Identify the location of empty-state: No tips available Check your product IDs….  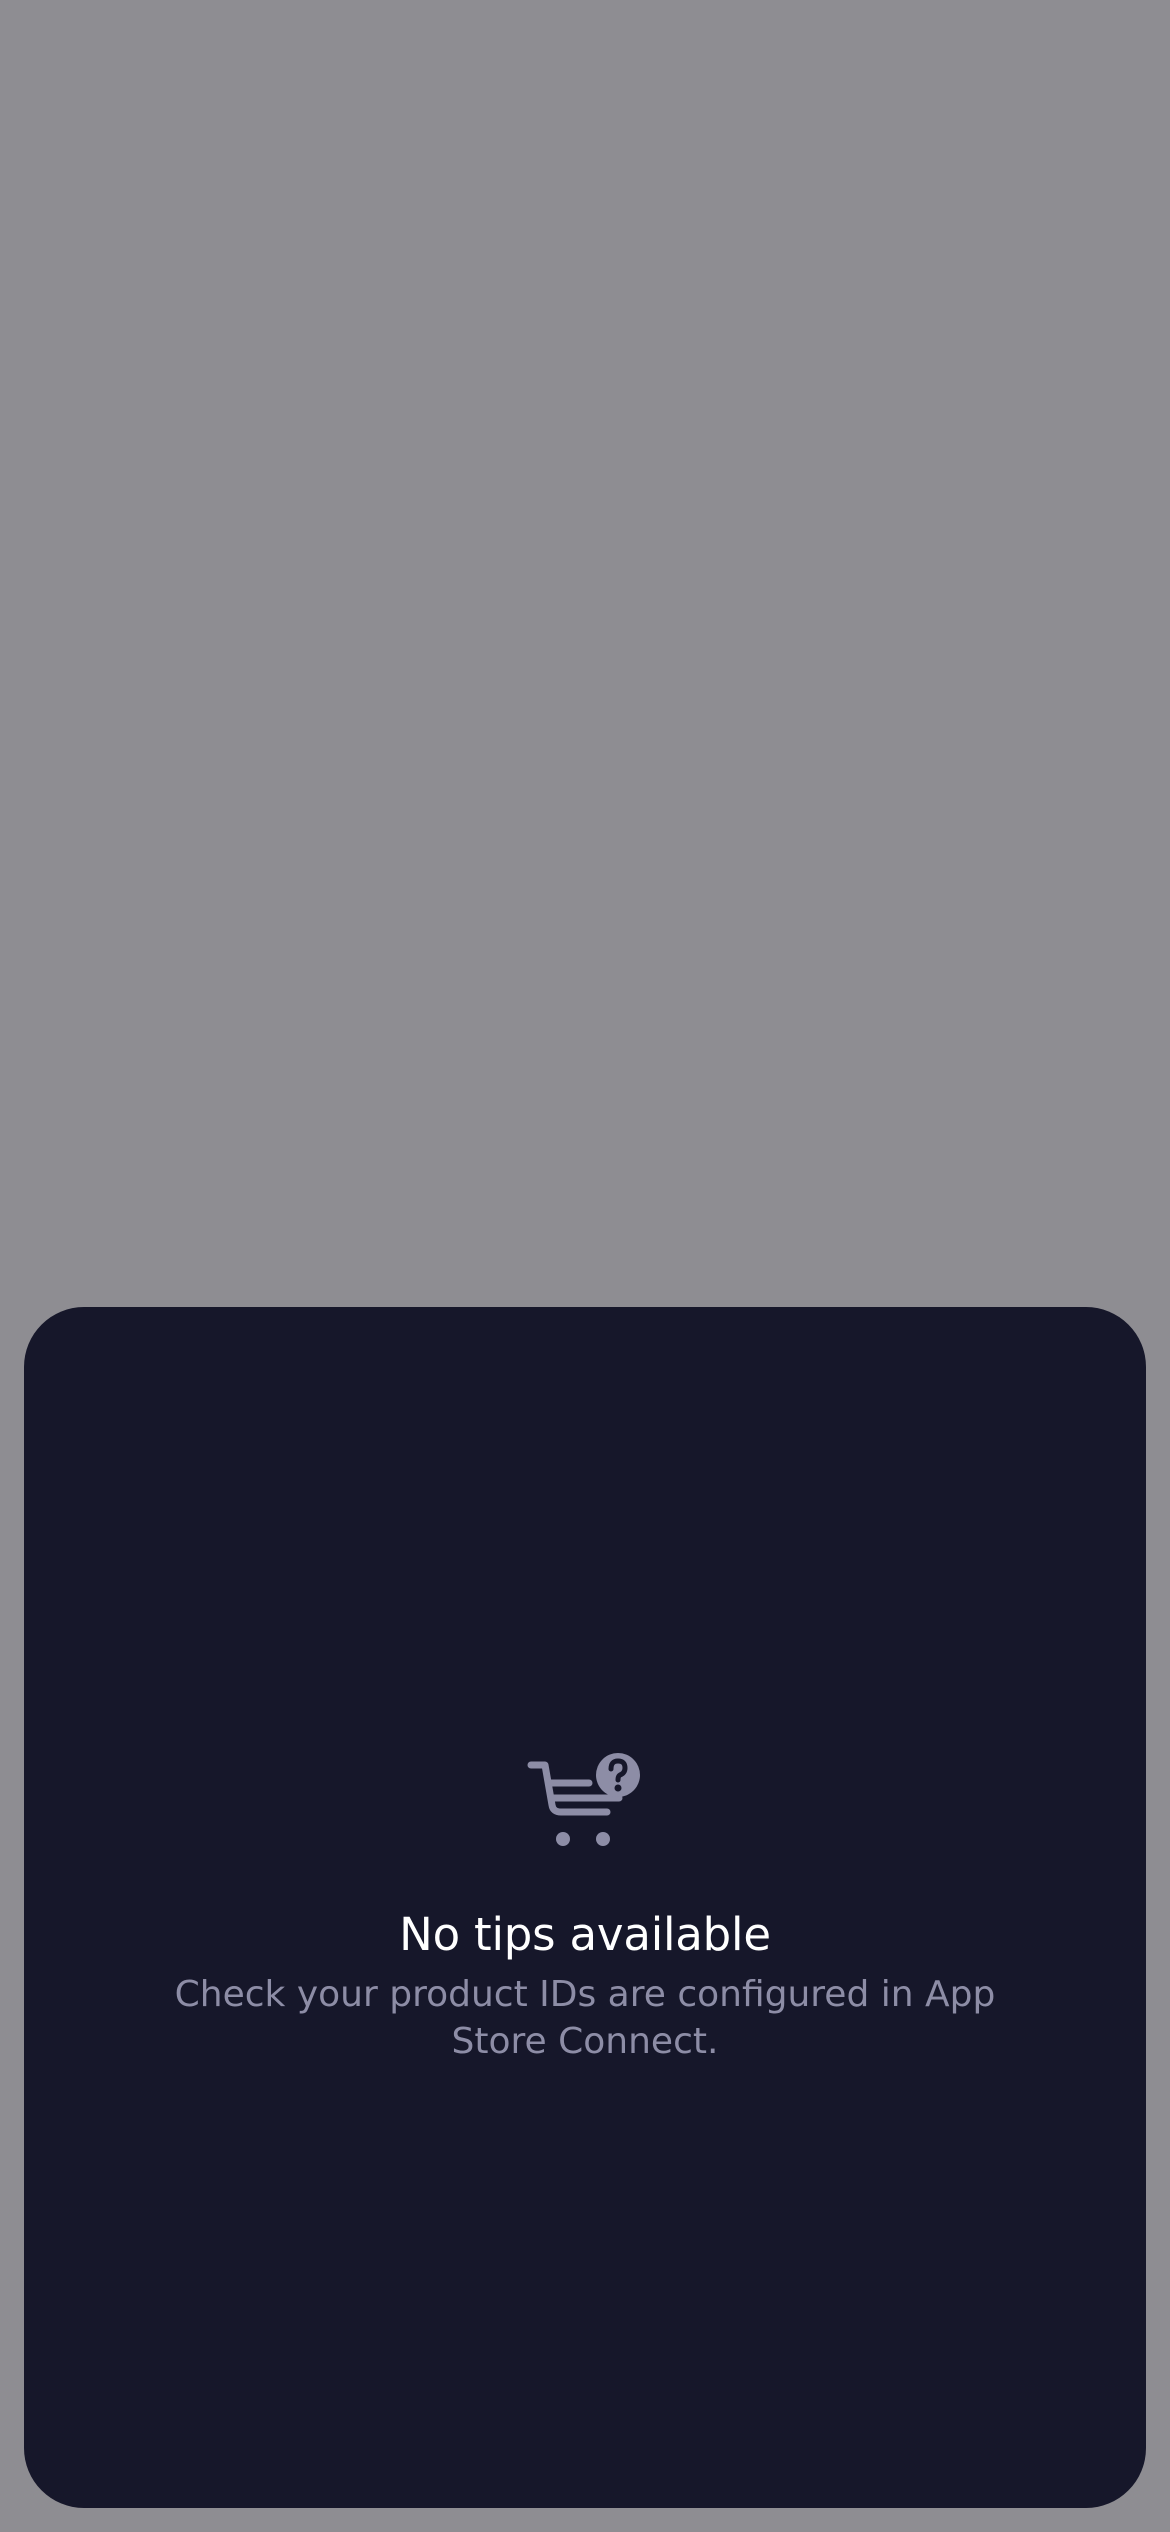
(585, 1909).